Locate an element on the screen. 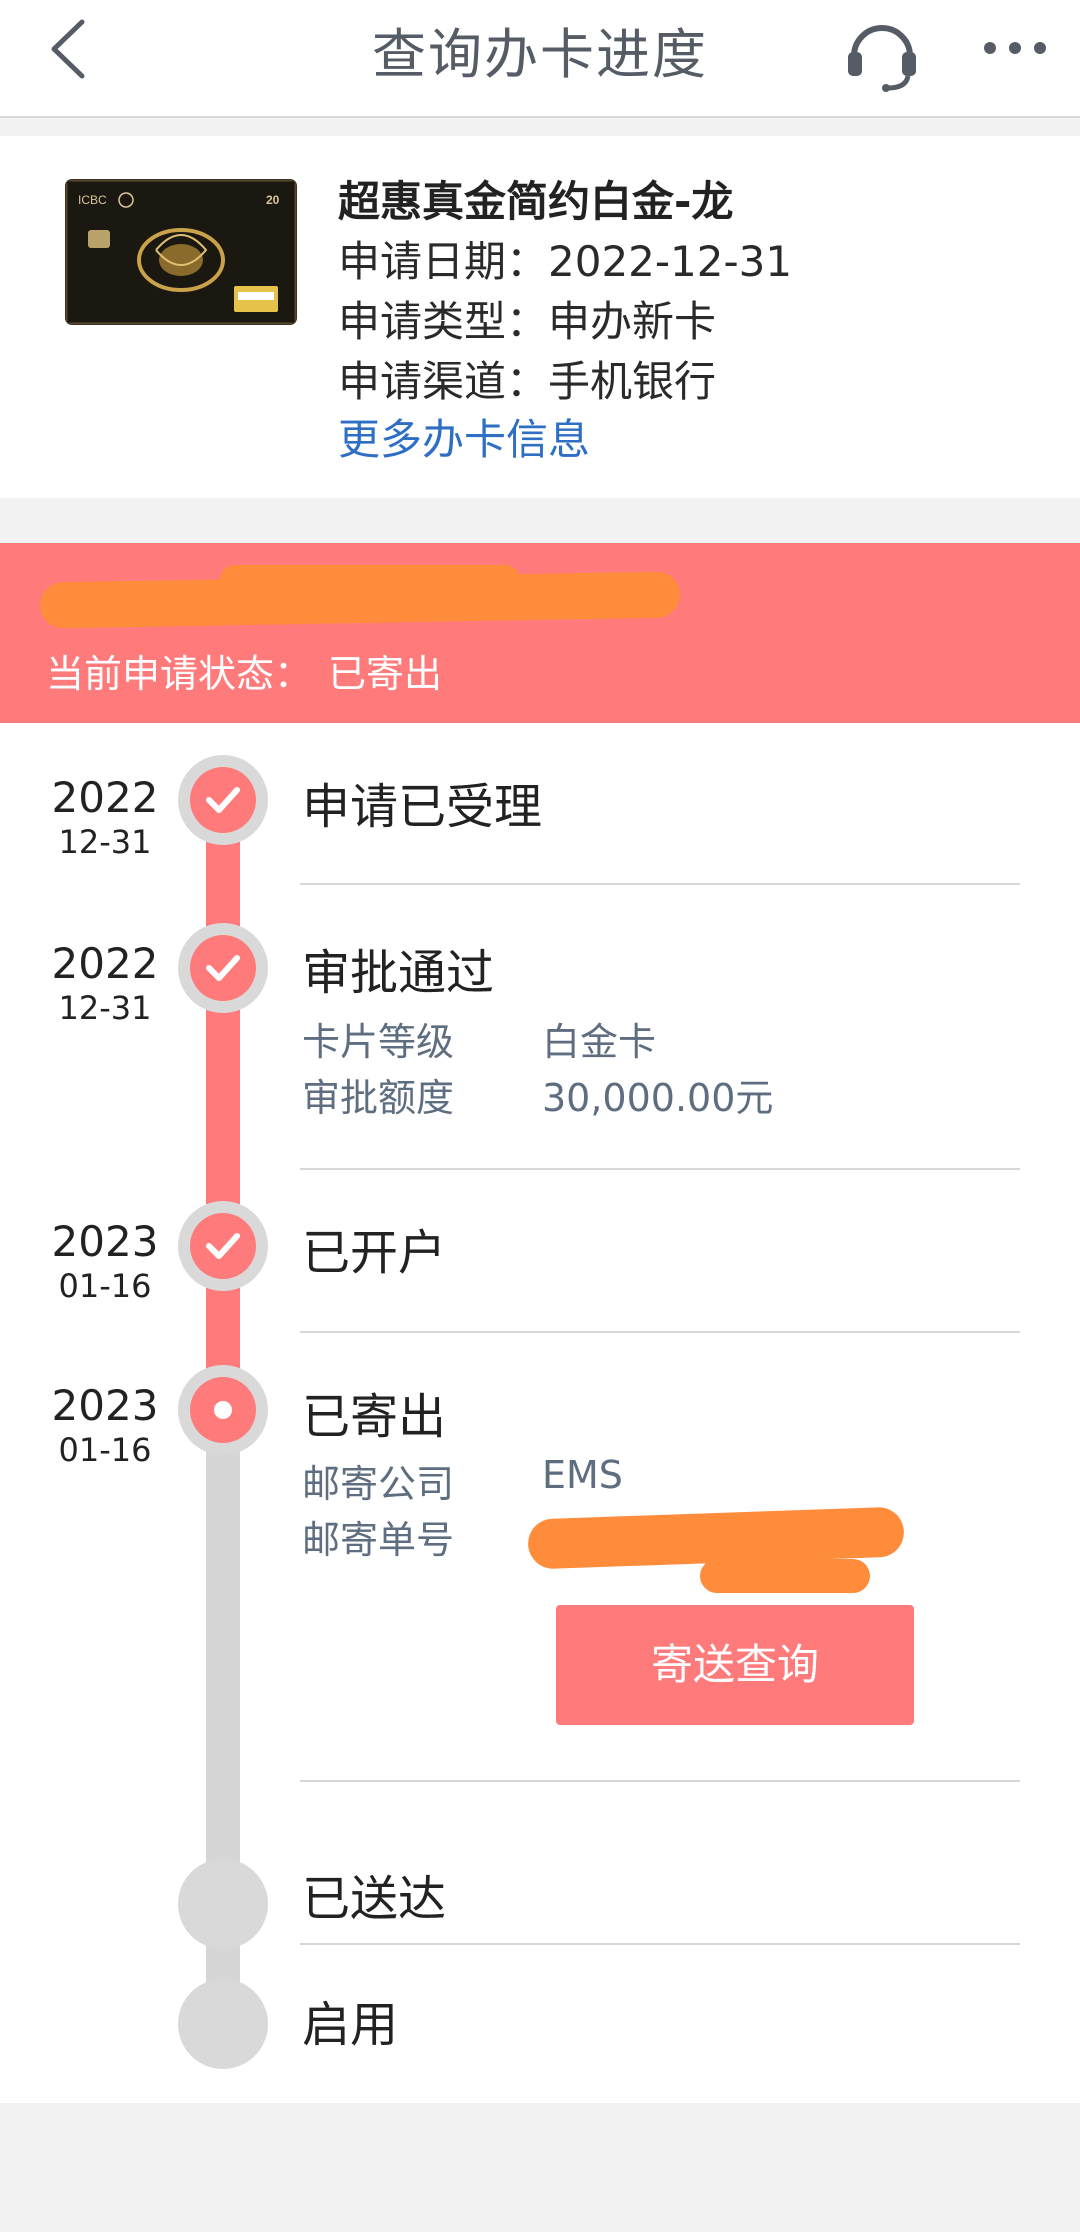 This screenshot has width=1080, height=2232. more-card-info-link: 更多办卡信息 is located at coordinates (464, 436).